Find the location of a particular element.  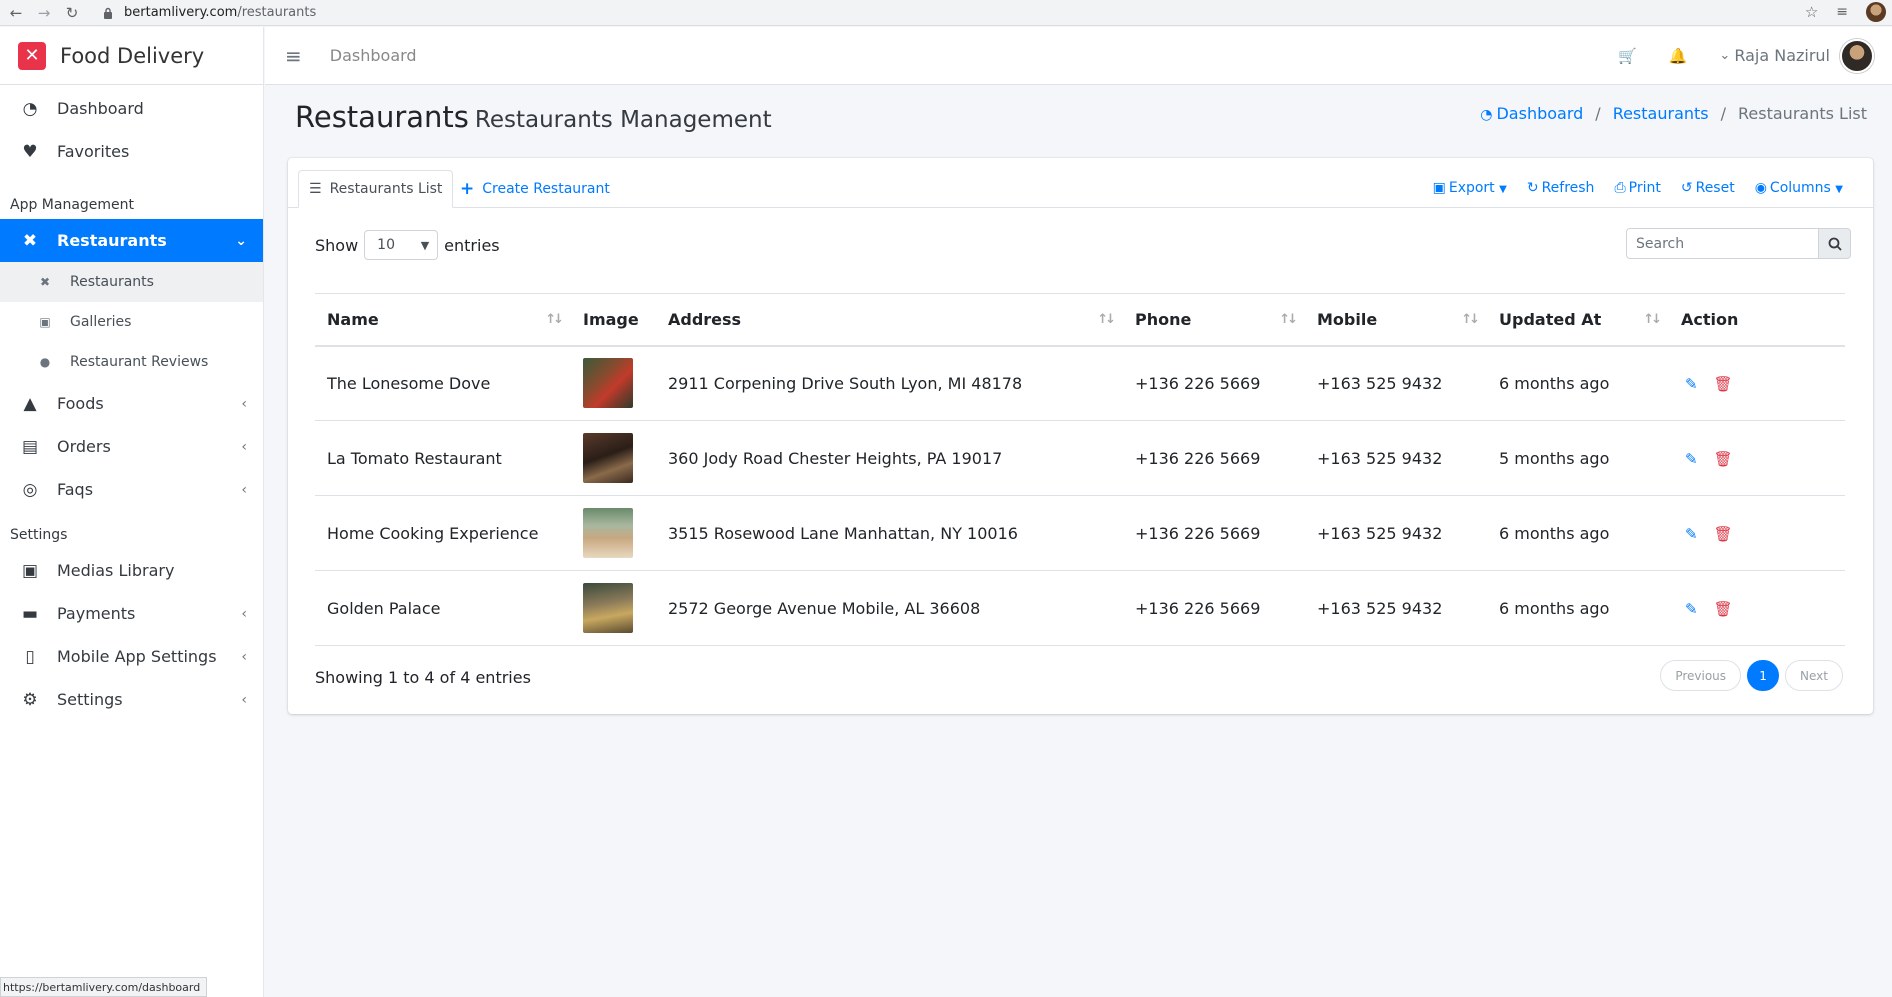

columns-button: ◉ Columns ▼ is located at coordinates (1799, 188).